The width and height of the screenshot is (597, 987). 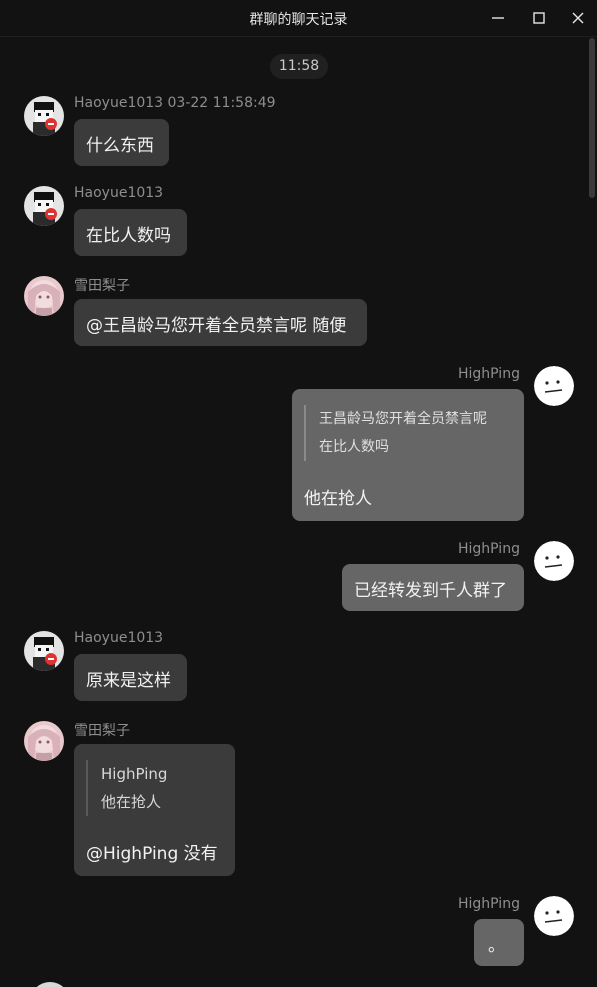 I want to click on maximize-icon, so click(x=539, y=18).